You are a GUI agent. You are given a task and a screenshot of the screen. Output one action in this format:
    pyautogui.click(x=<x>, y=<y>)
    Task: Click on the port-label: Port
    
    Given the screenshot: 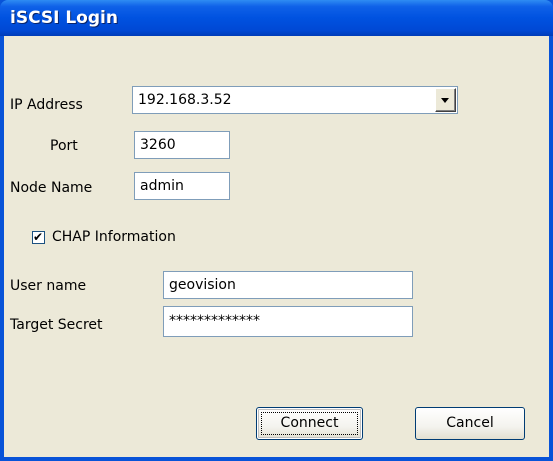 What is the action you would take?
    pyautogui.click(x=64, y=146)
    